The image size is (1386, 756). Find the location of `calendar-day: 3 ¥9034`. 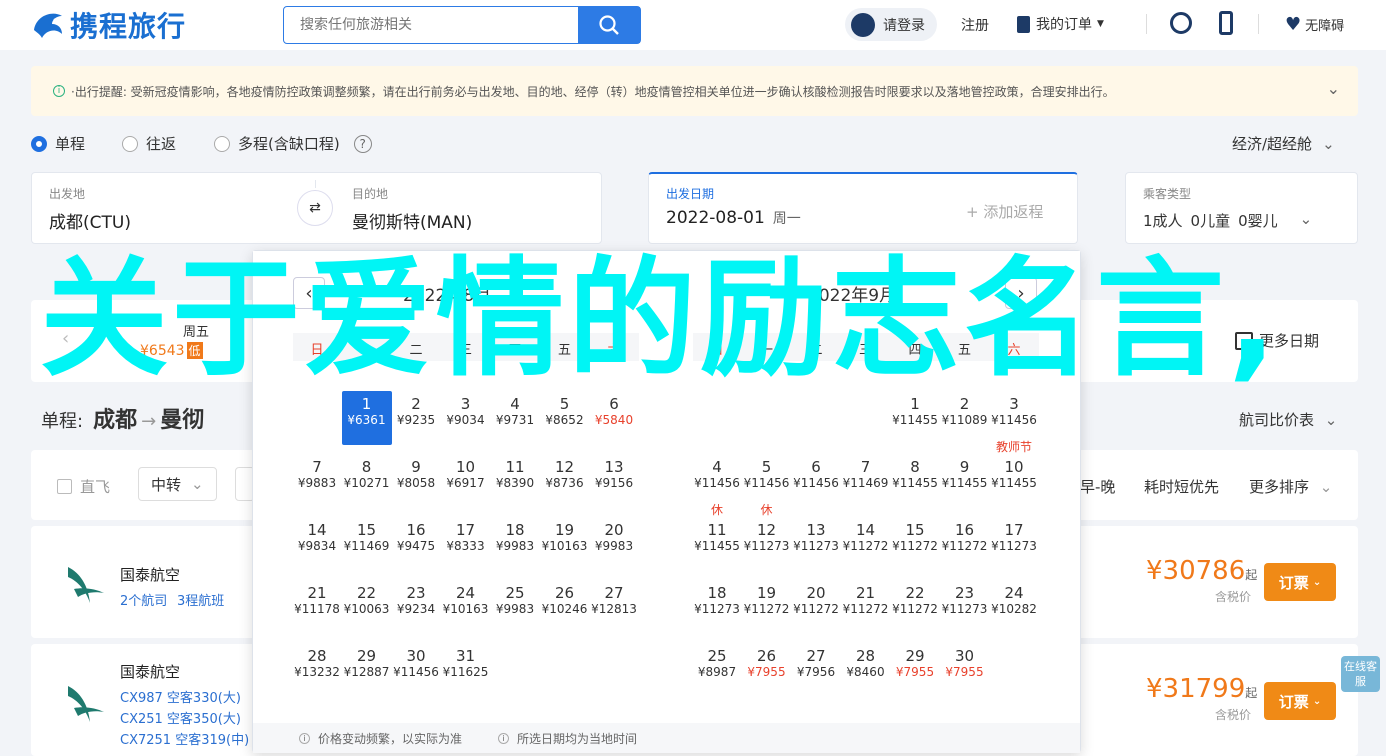

calendar-day: 3 ¥9034 is located at coordinates (466, 418).